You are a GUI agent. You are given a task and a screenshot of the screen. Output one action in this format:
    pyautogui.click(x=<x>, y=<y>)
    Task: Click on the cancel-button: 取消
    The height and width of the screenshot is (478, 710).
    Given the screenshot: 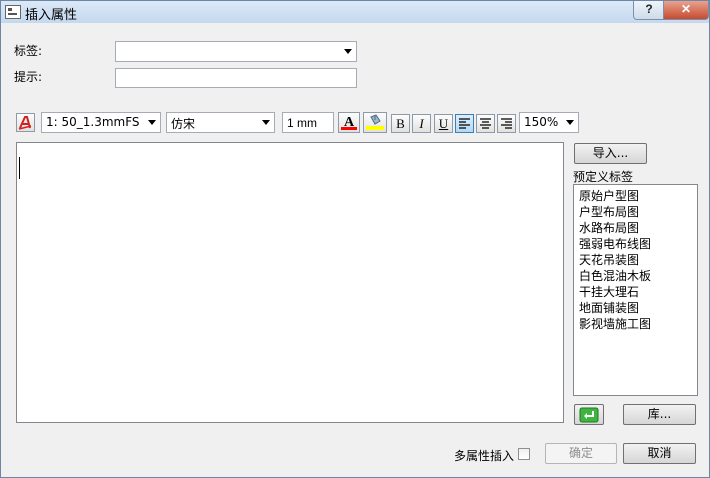 What is the action you would take?
    pyautogui.click(x=659, y=453)
    